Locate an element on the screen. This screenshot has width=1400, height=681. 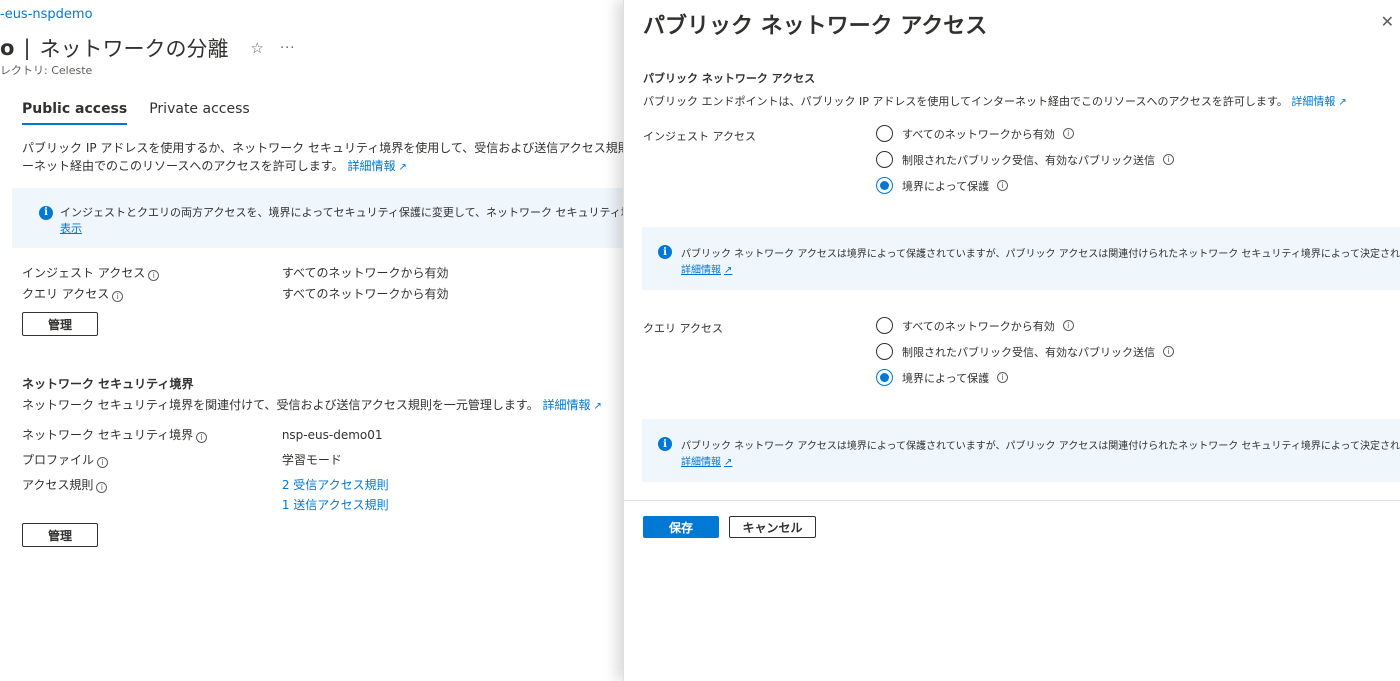
nsp-label-wrap: ネットワーク セキュリティ境界 i is located at coordinates (150, 434).